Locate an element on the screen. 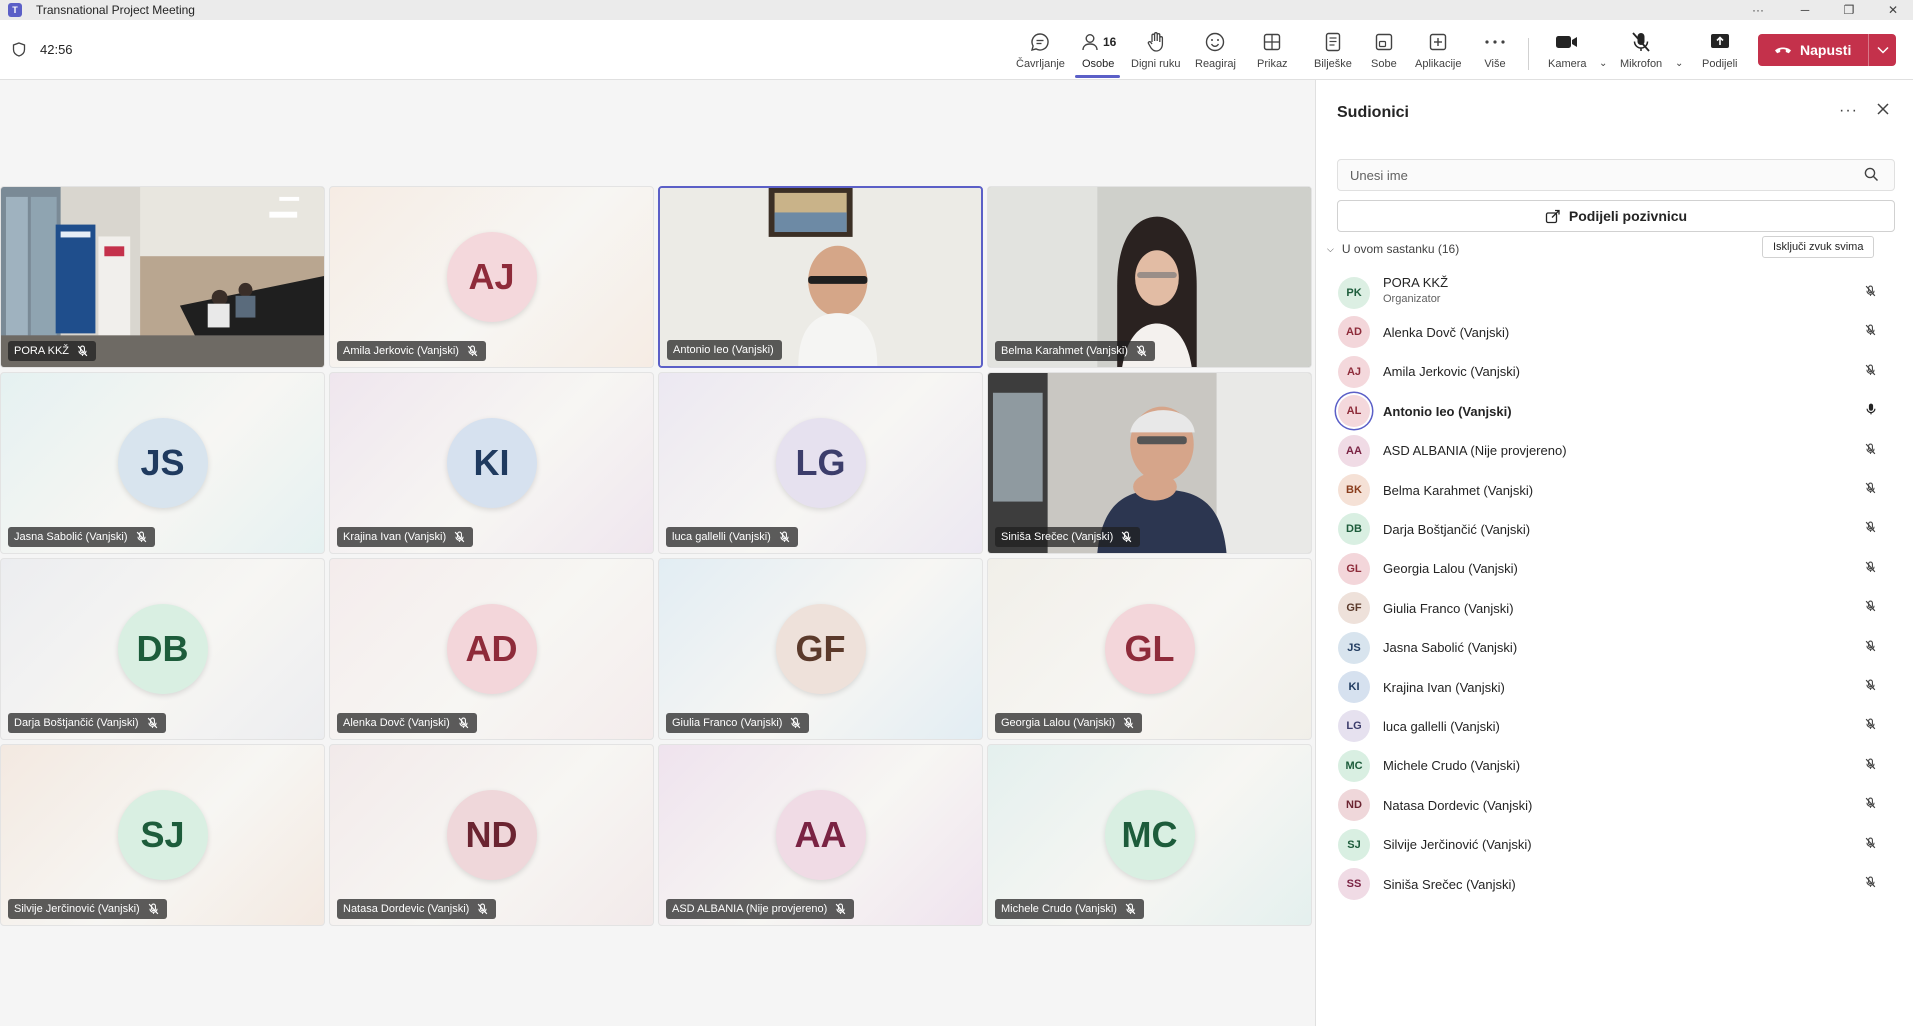  chevron-down-icon: ⌵ is located at coordinates (1330, 248).